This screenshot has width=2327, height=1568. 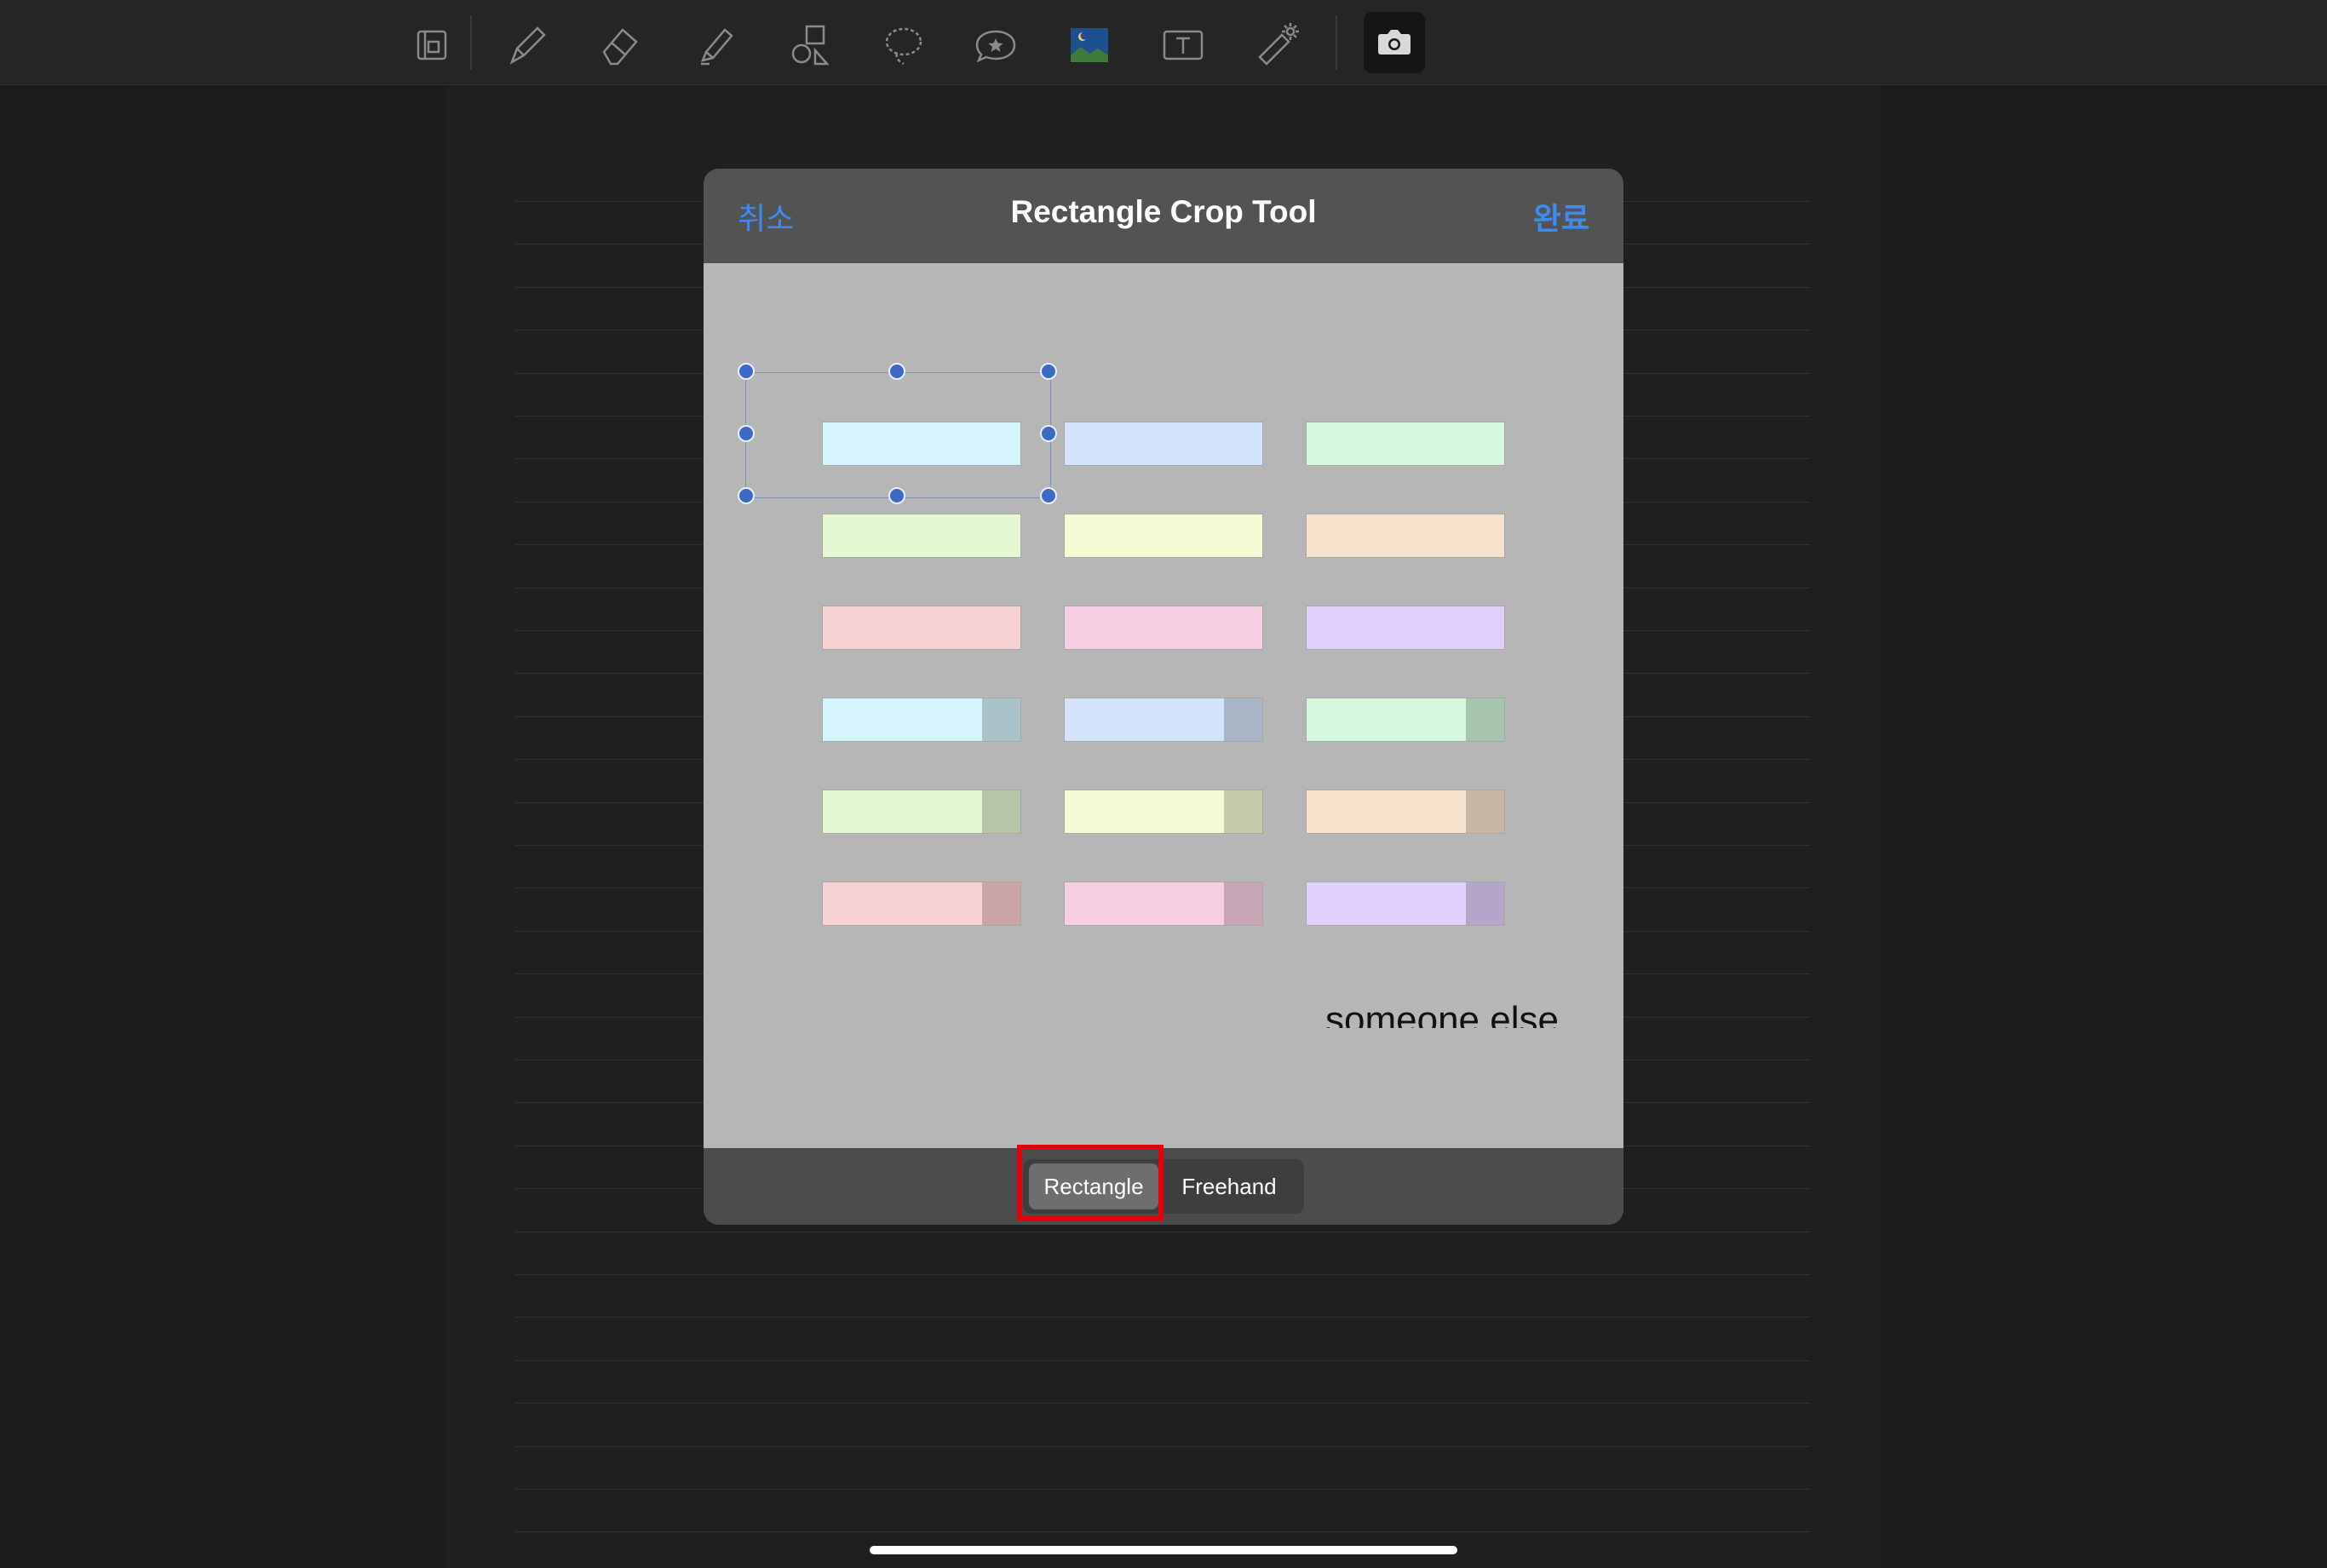 What do you see at coordinates (1561, 216) in the screenshot?
I see `done-button: 완료` at bounding box center [1561, 216].